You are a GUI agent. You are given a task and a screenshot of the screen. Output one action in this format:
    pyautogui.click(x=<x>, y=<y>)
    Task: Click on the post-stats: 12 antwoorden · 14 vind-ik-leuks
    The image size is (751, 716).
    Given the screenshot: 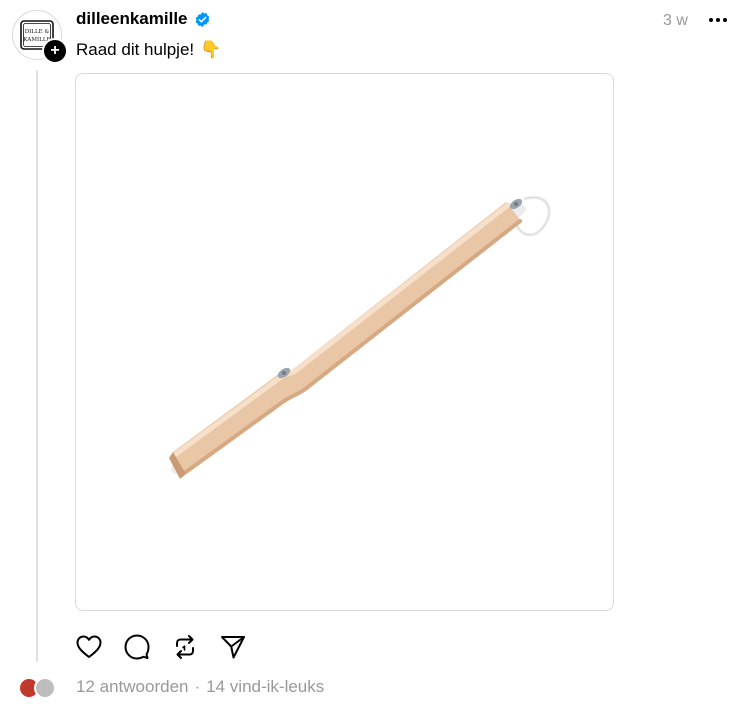 What is the action you would take?
    pyautogui.click(x=200, y=687)
    